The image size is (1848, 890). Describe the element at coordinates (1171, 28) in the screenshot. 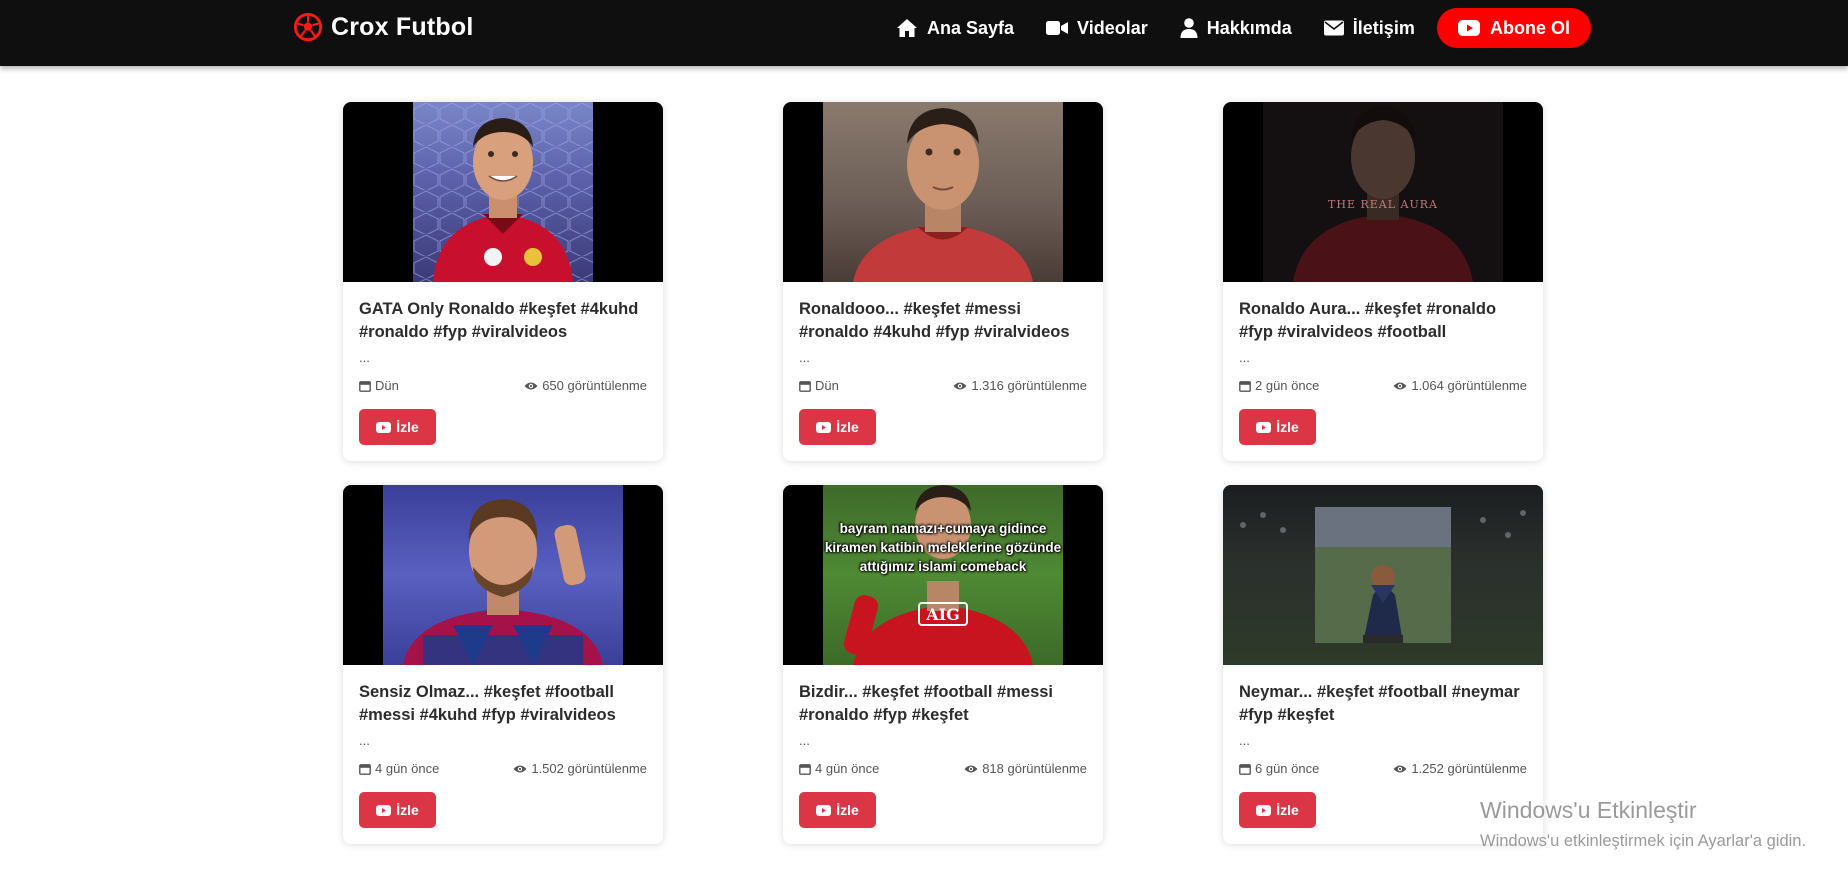

I see `main-nav: Ana Sayfa Videolar Hakkımda İletişim` at that location.